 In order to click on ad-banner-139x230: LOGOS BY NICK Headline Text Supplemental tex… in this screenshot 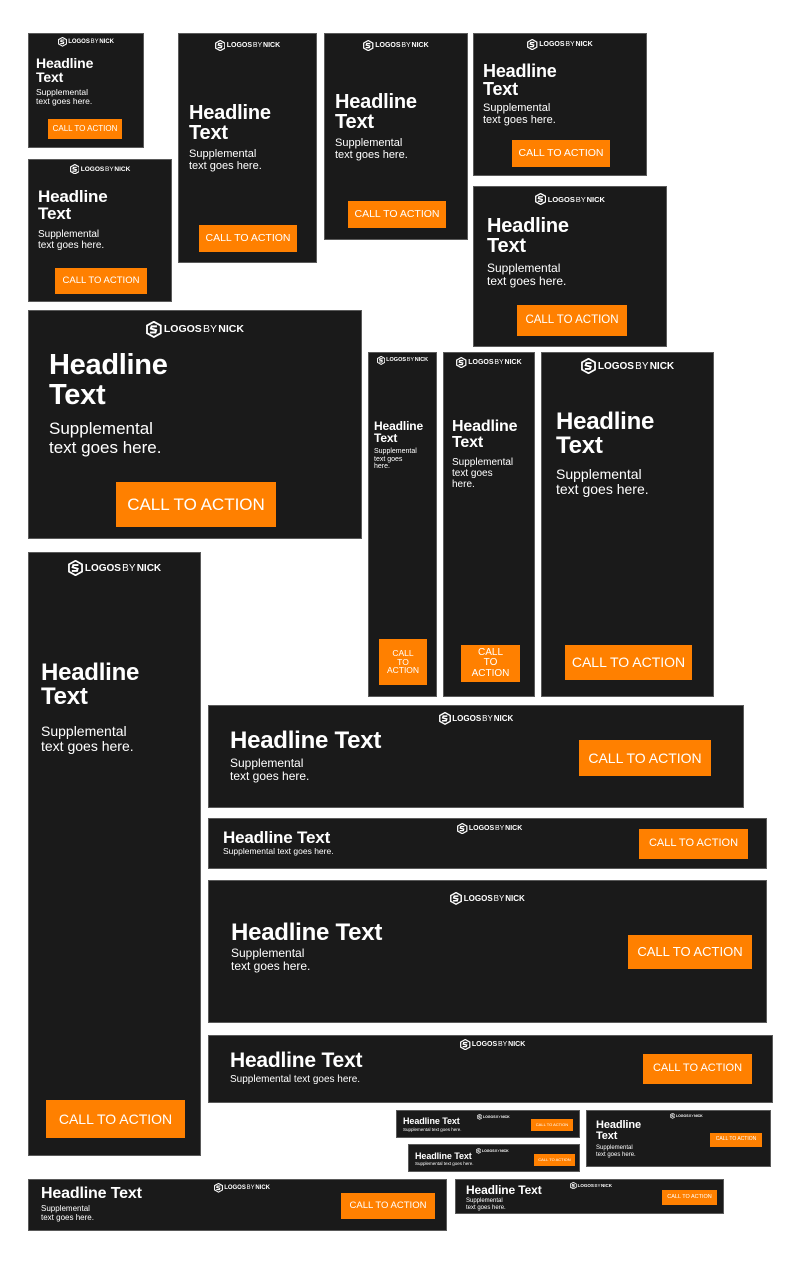, I will do `click(247, 148)`.